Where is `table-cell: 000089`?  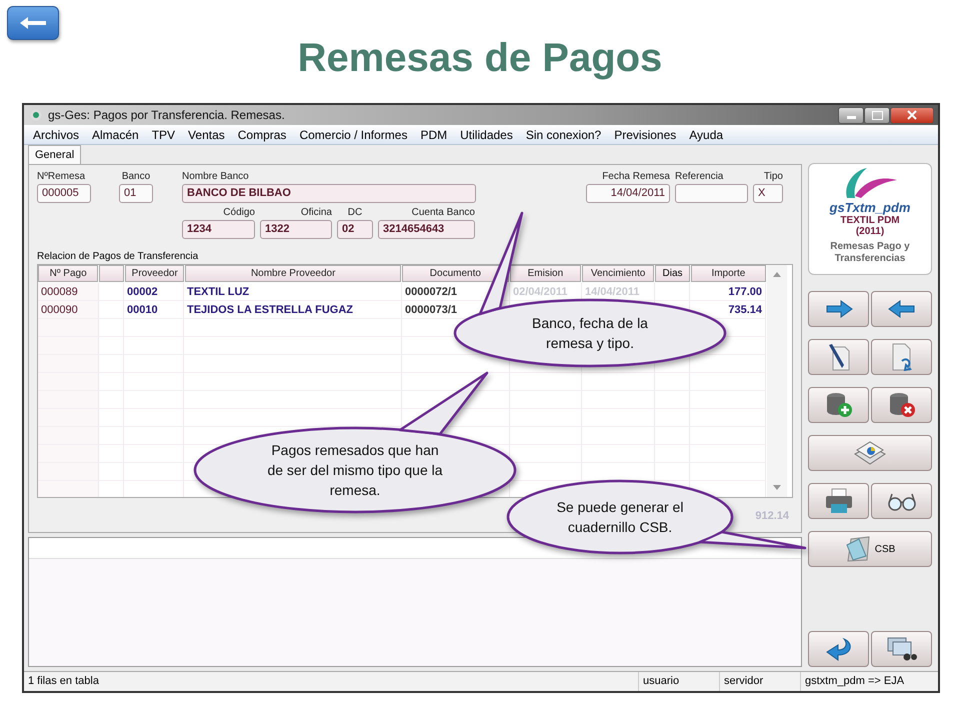 table-cell: 000089 is located at coordinates (68, 292).